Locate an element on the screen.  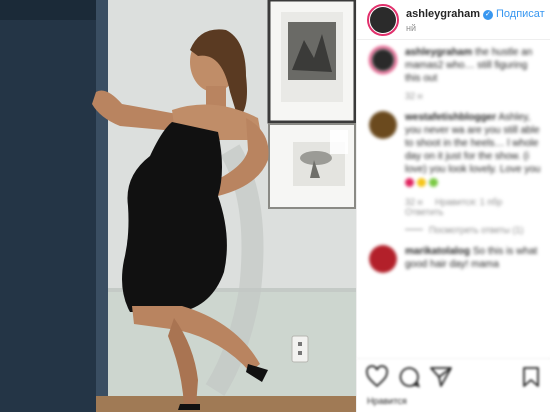
comment-meta: 32 н Нравится: 1 пбр Ответить is located at coordinates (475, 207).